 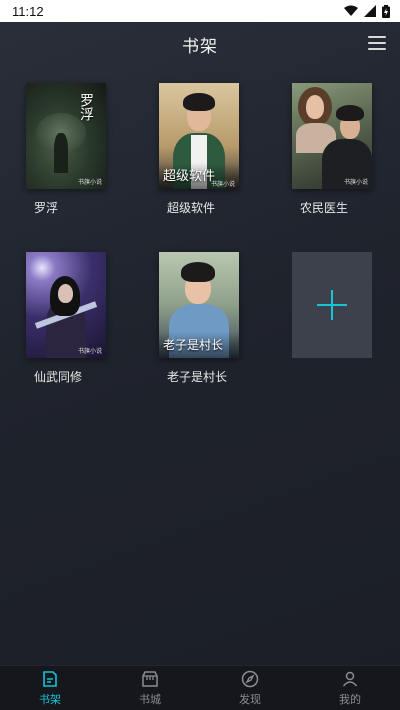 What do you see at coordinates (350, 679) in the screenshot?
I see `user-icon` at bounding box center [350, 679].